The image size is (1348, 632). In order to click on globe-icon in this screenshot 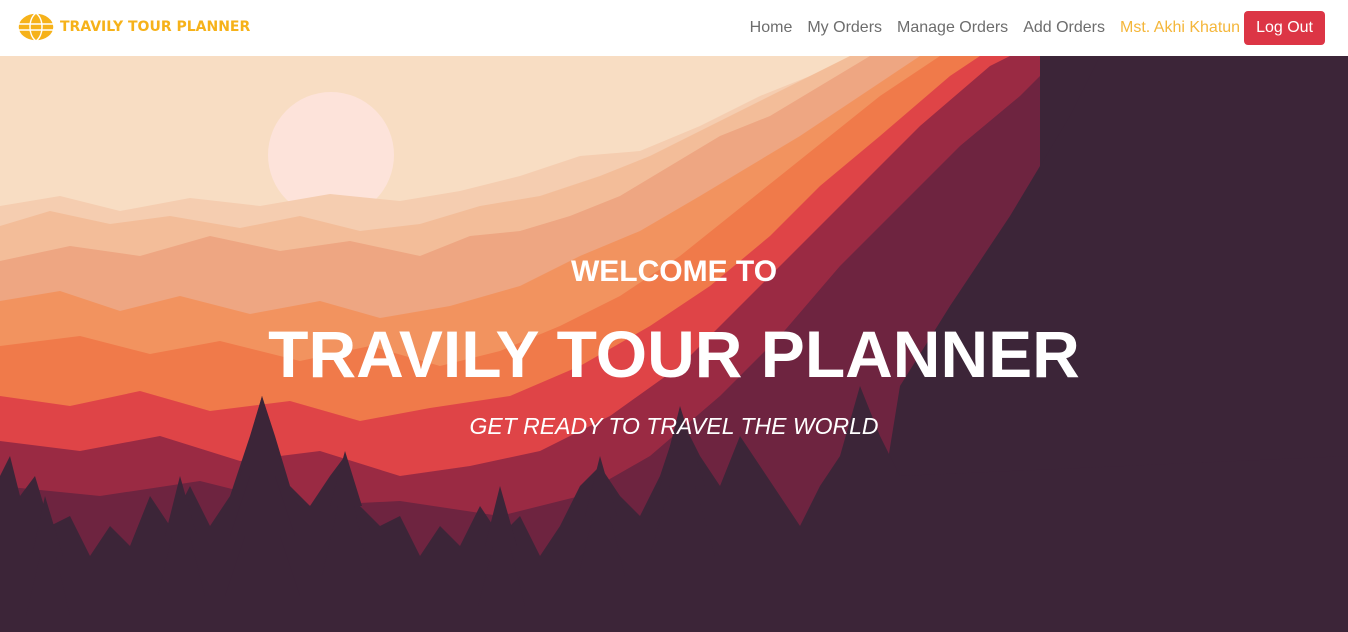, I will do `click(36, 27)`.